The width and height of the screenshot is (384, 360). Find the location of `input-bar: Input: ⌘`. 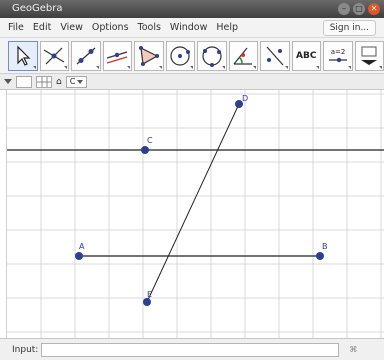

input-bar: Input: ⌘ is located at coordinates (192, 349).